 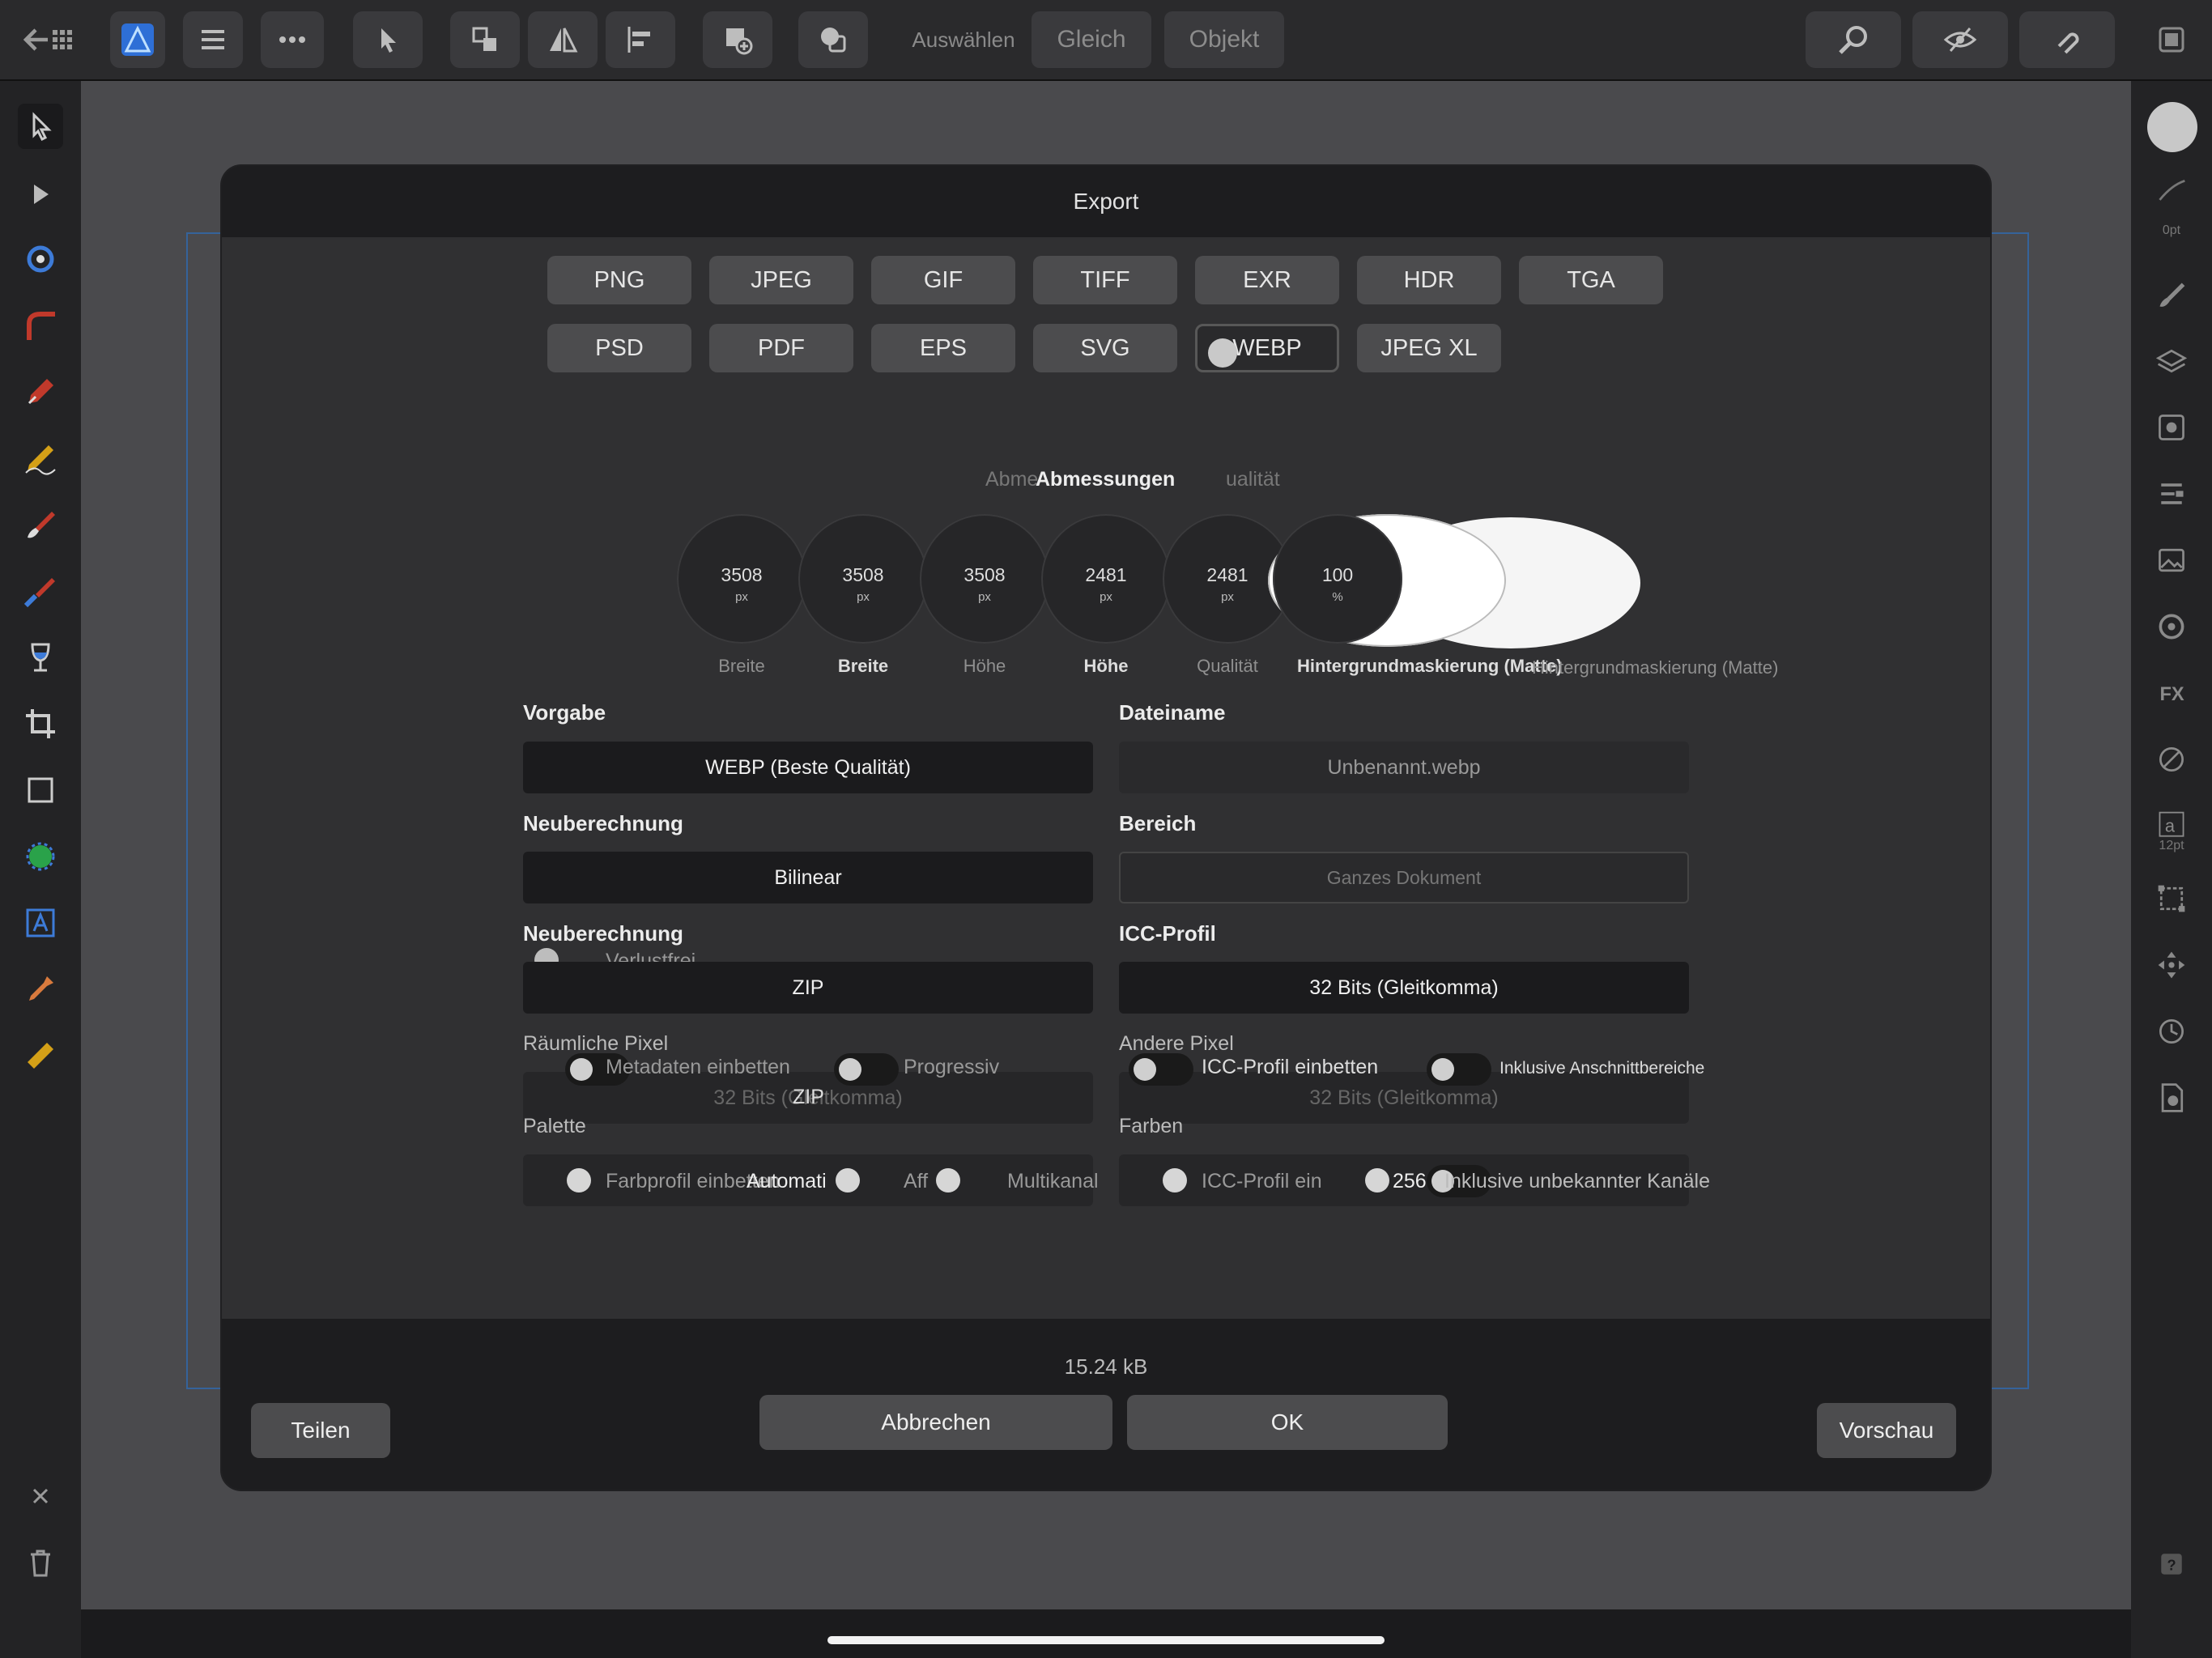 What do you see at coordinates (640, 39) in the screenshot?
I see `align-button` at bounding box center [640, 39].